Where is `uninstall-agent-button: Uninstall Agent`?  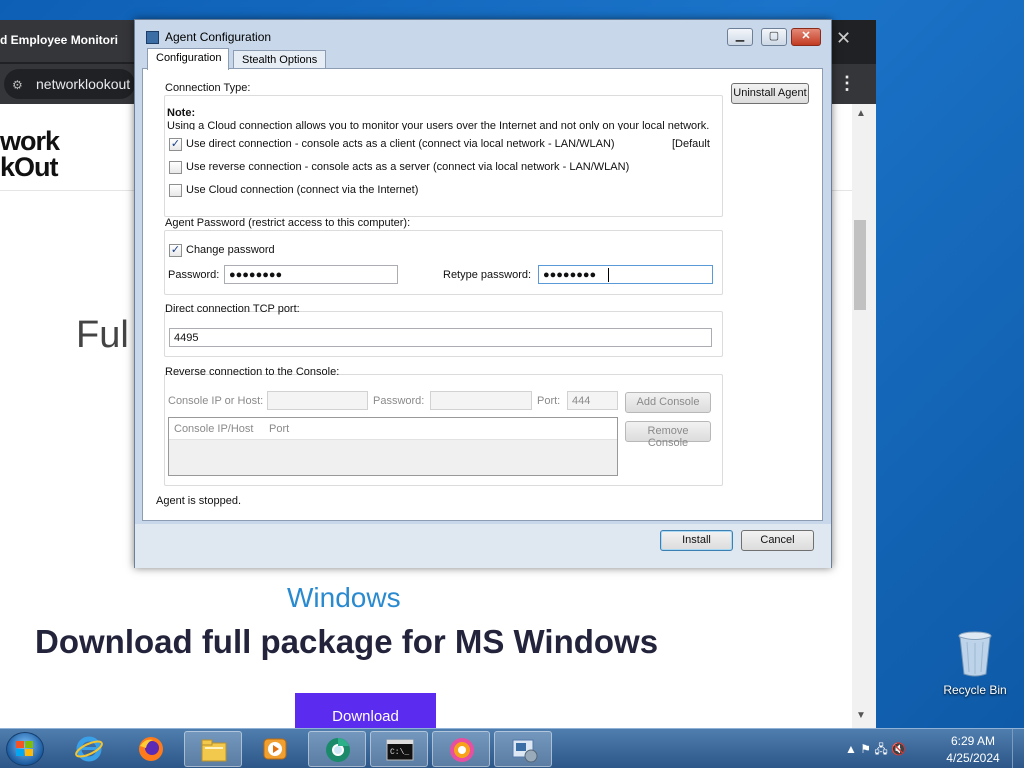
uninstall-agent-button: Uninstall Agent is located at coordinates (770, 93).